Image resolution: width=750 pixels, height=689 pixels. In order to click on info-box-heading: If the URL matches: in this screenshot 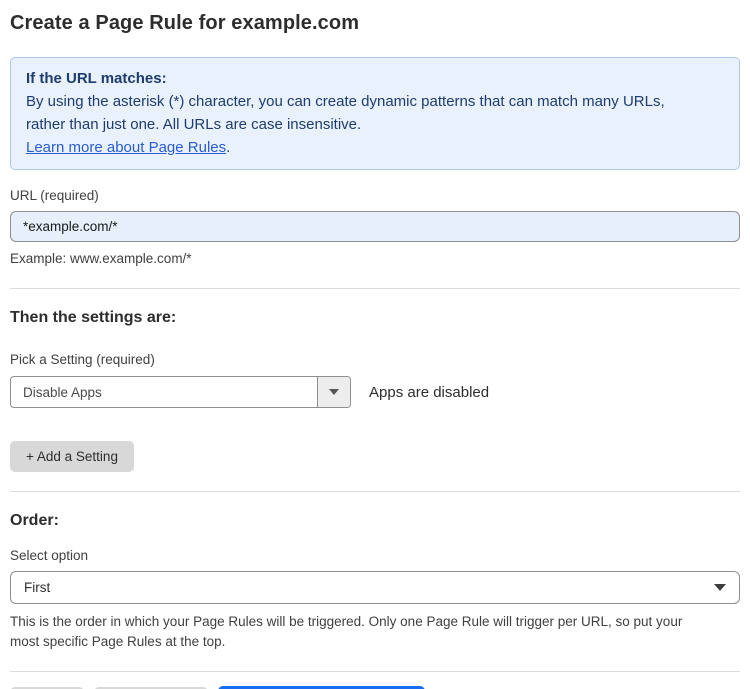, I will do `click(96, 78)`.